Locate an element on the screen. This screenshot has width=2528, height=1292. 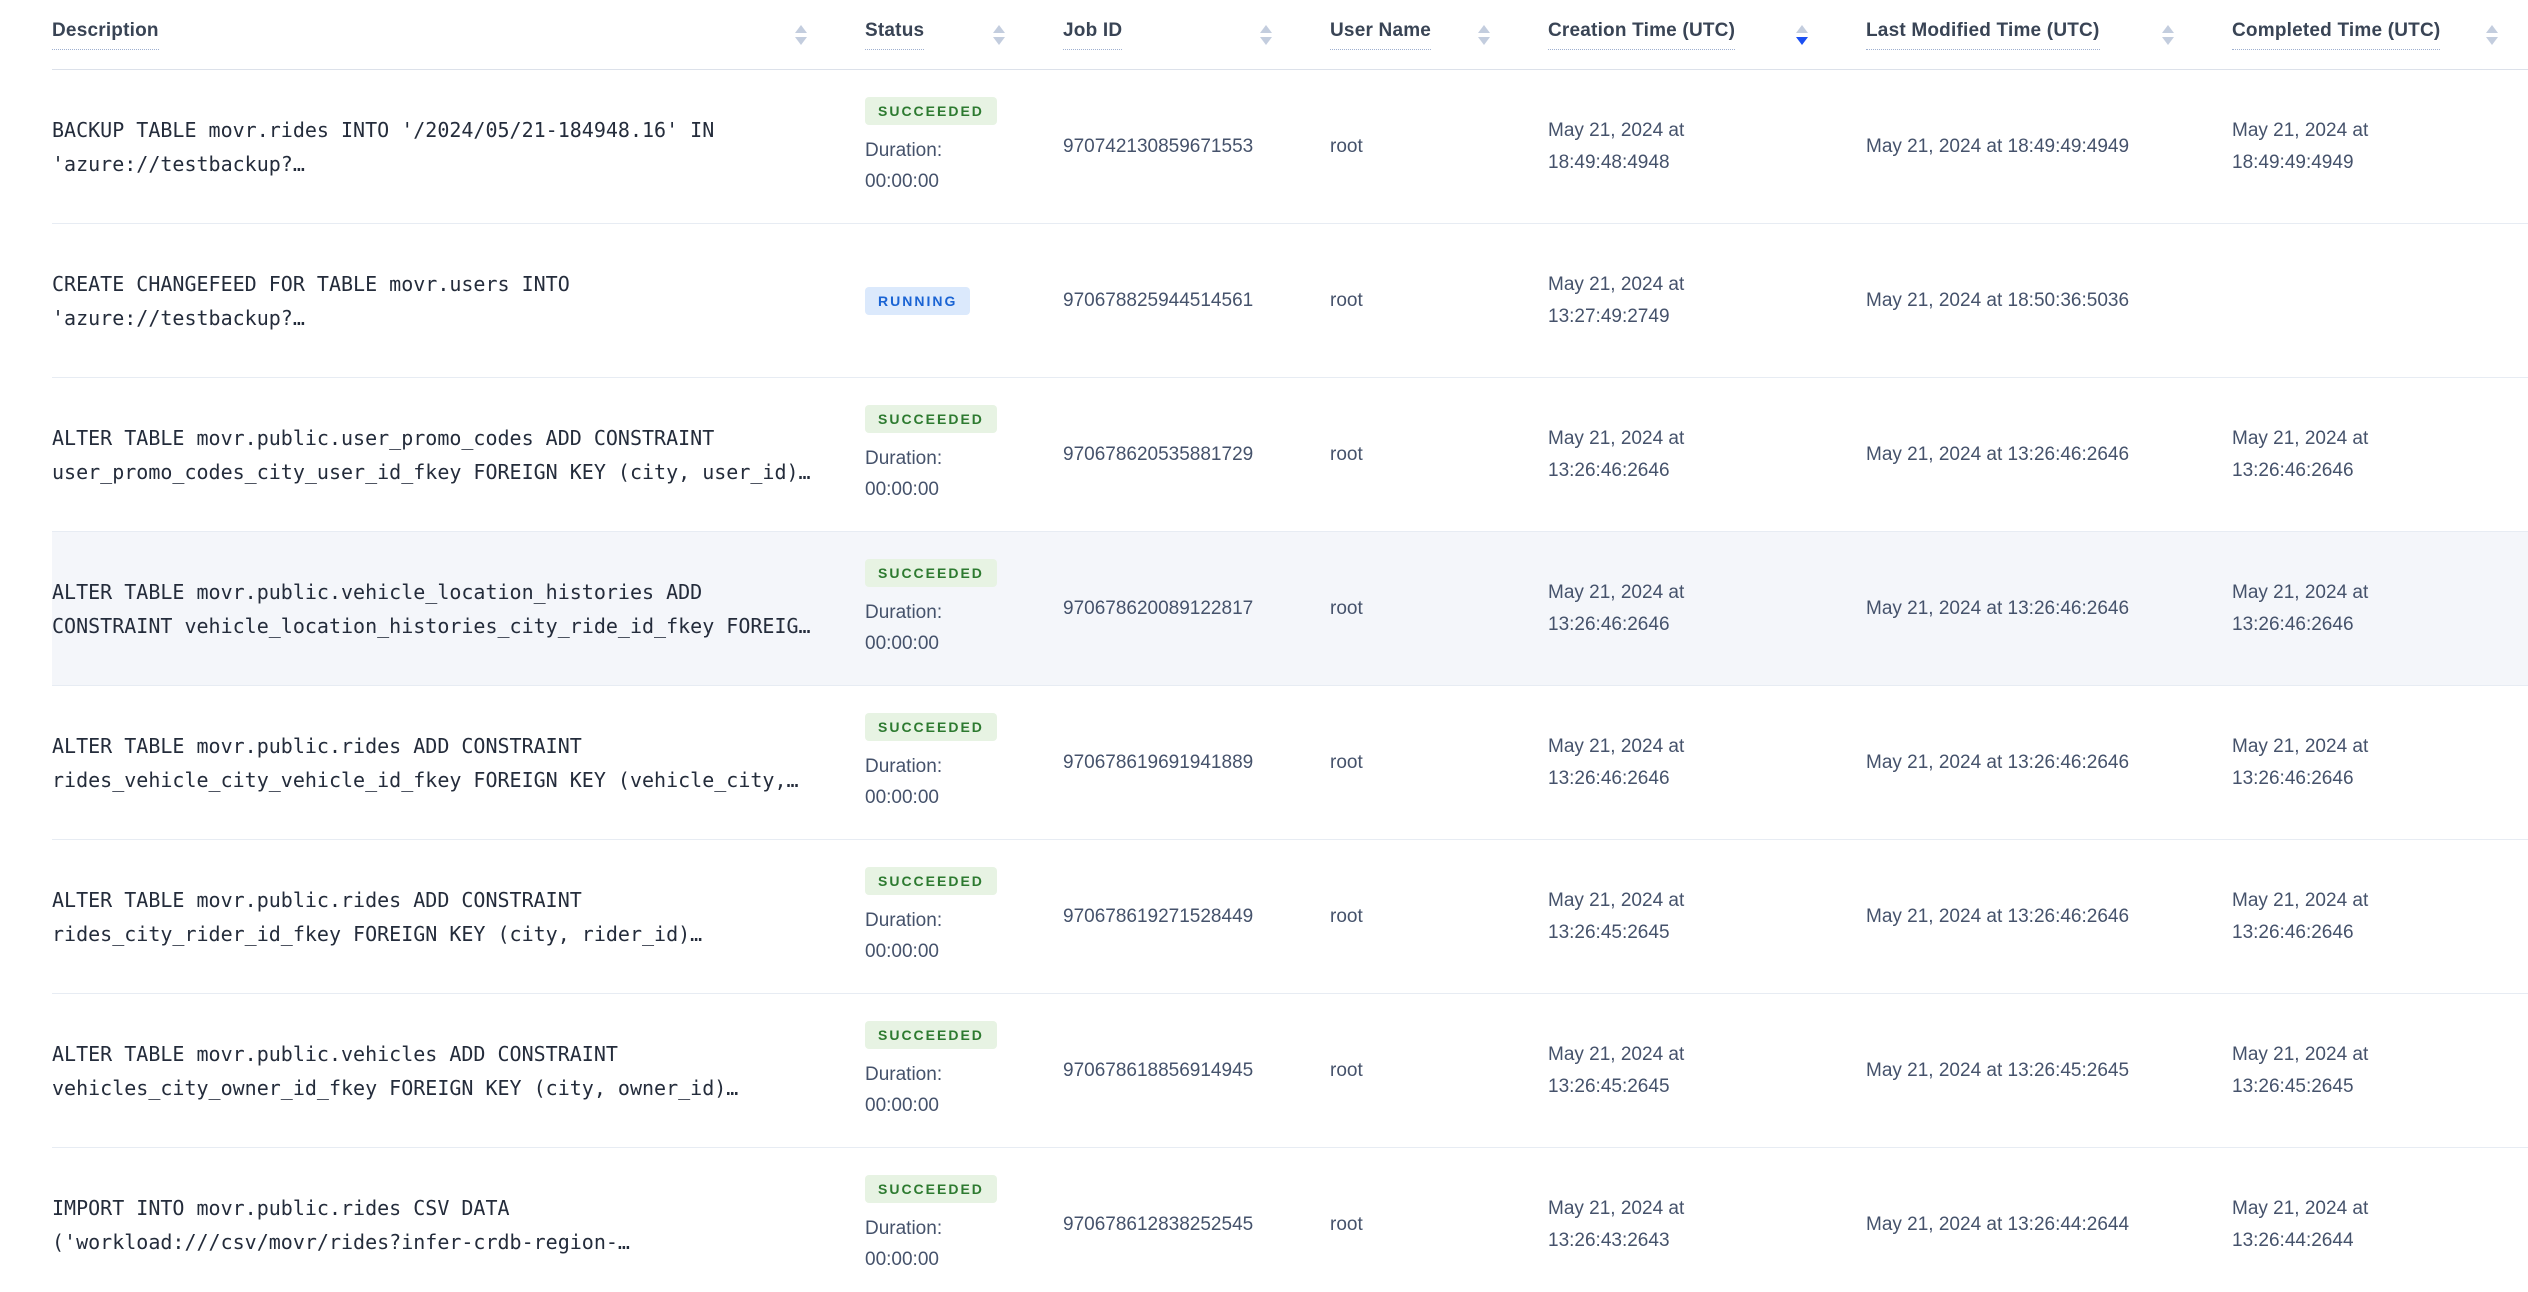
column-header-status: Status is located at coordinates (964, 35).